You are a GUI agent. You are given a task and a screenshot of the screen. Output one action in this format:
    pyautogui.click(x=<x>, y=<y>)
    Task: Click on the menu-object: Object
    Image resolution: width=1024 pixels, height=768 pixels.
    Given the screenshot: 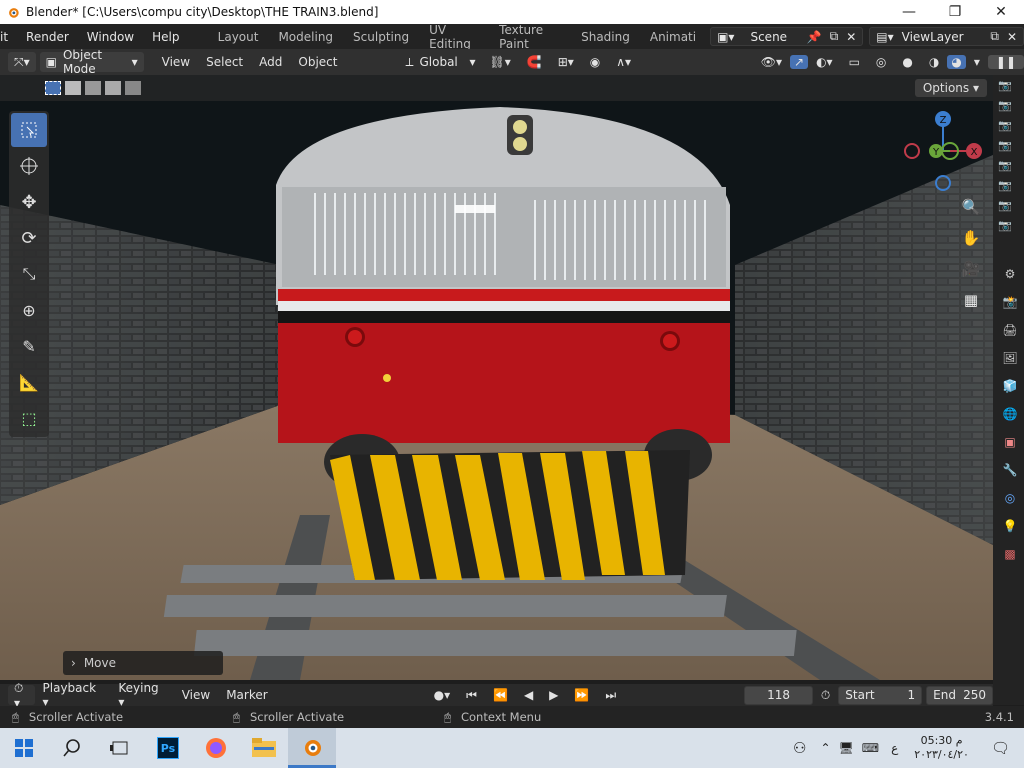 What is the action you would take?
    pyautogui.click(x=317, y=62)
    